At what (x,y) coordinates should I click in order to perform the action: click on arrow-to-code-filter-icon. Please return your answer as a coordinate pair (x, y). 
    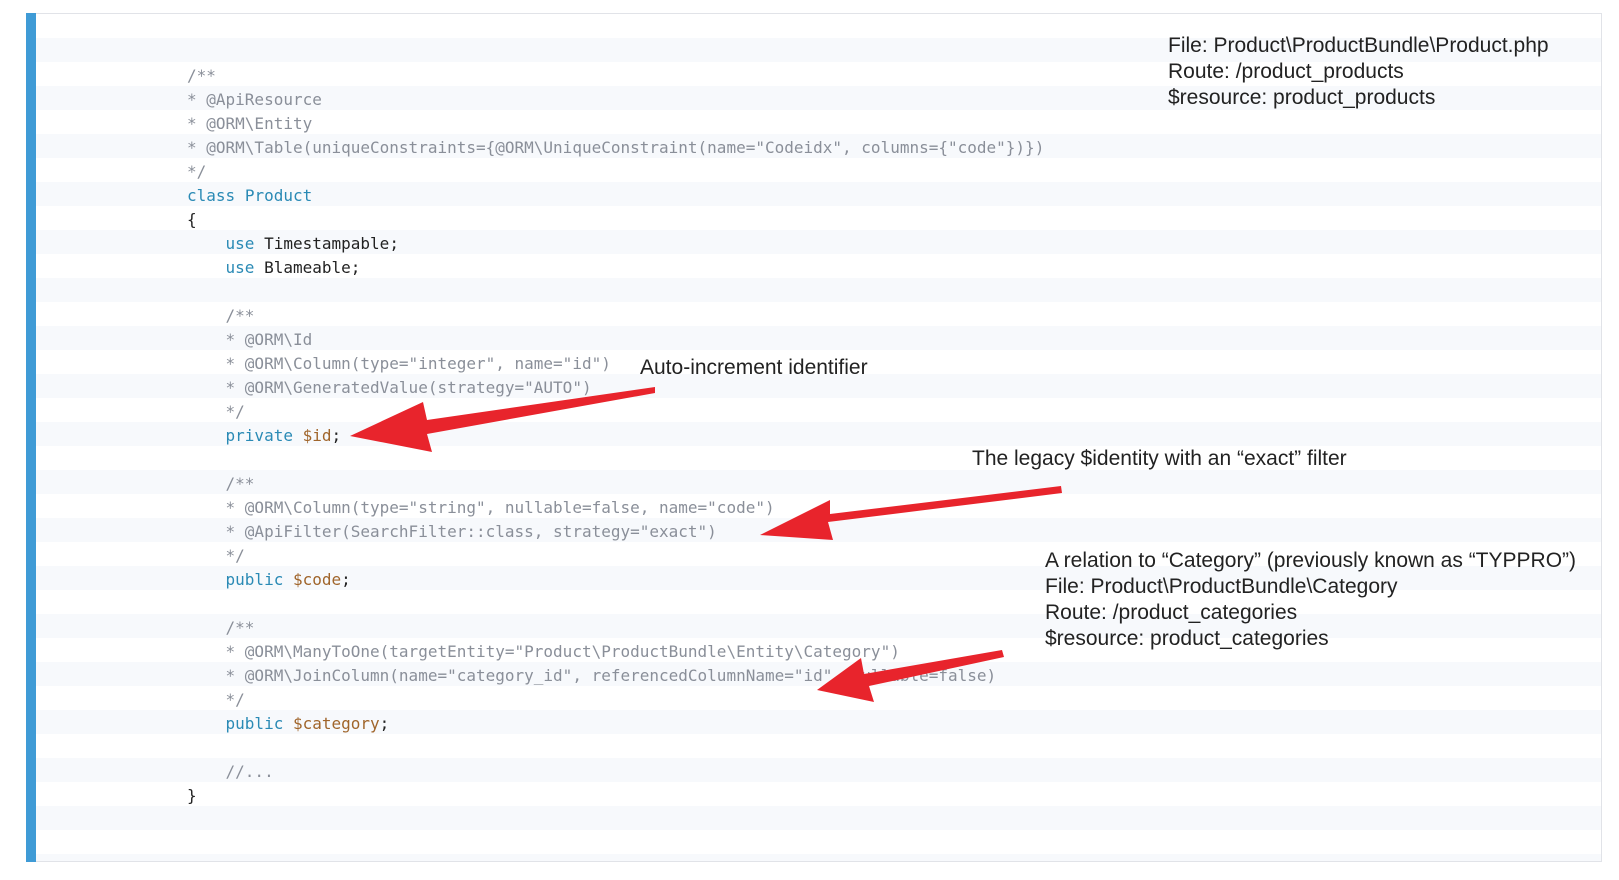
    Looking at the image, I should click on (911, 513).